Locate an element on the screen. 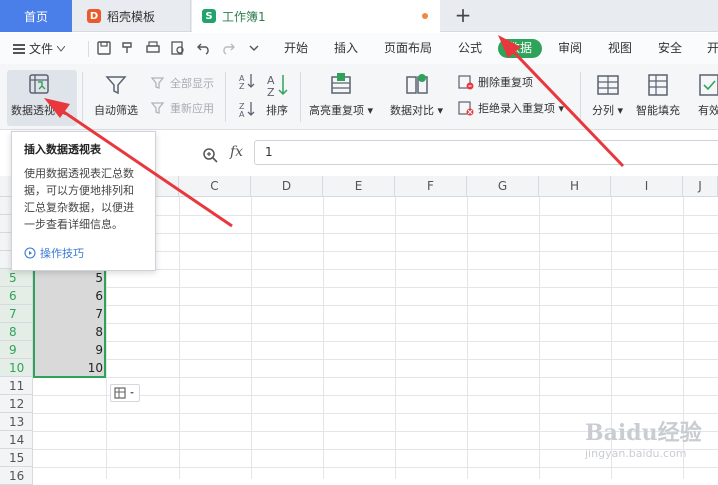 The image size is (718, 485). highlight-duplicates-icon is located at coordinates (341, 83).